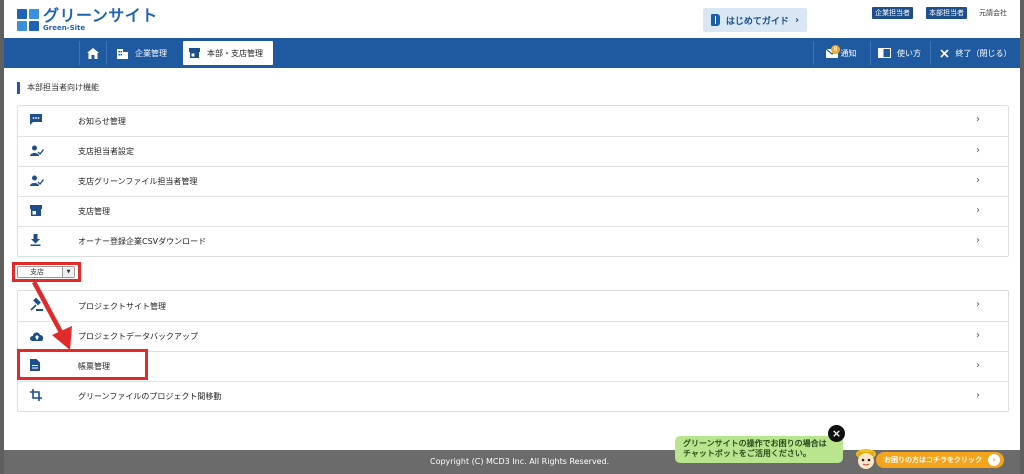 The width and height of the screenshot is (1024, 474). Describe the element at coordinates (983, 53) in the screenshot. I see `nav-exit-label: 終了（閉じる）` at that location.